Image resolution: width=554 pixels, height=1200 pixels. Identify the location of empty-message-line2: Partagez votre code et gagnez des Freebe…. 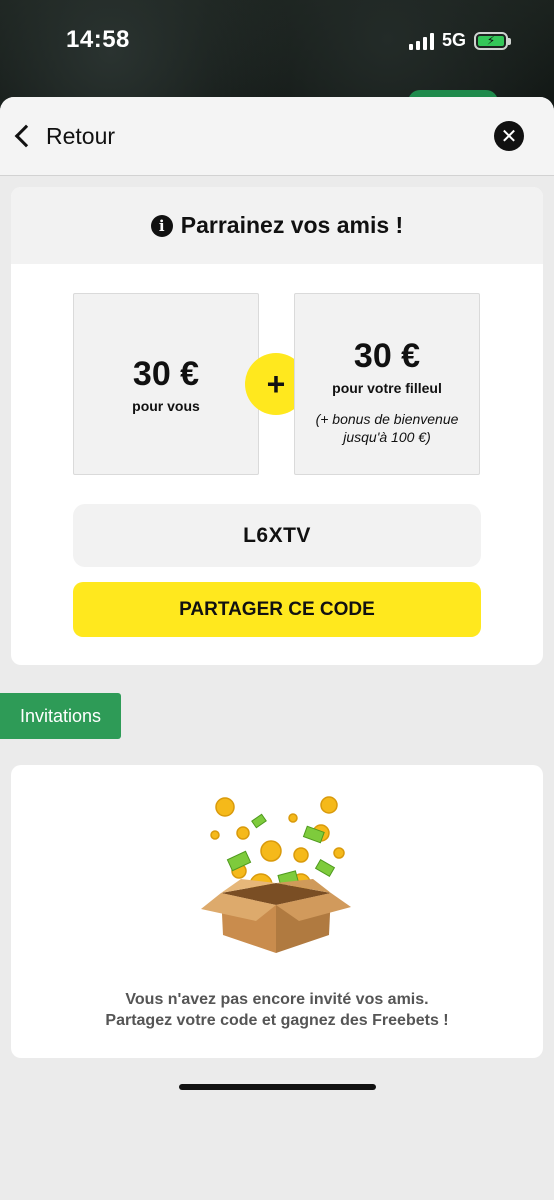
(277, 1020).